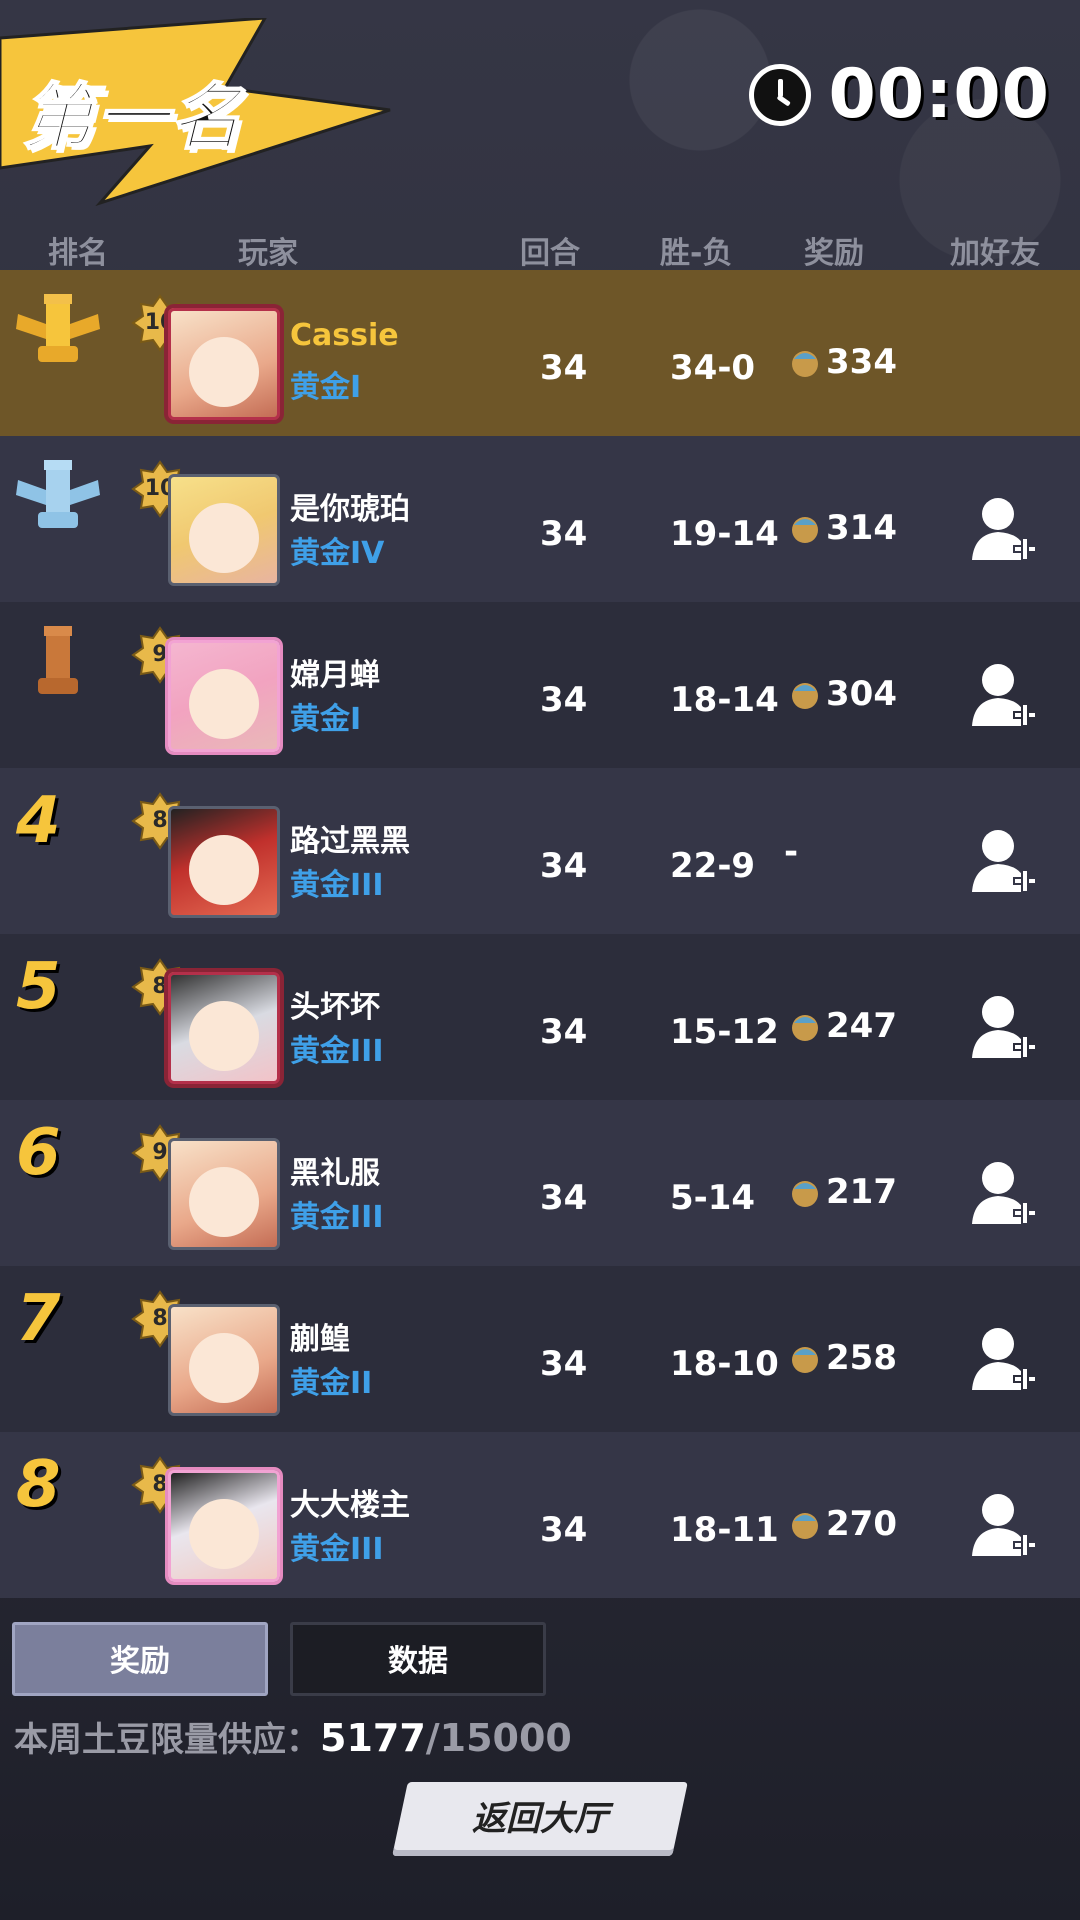 This screenshot has width=1080, height=1920. I want to click on table-row: 8 8 大大楼主 黄金III 34 18-11 270, so click(540, 1515).